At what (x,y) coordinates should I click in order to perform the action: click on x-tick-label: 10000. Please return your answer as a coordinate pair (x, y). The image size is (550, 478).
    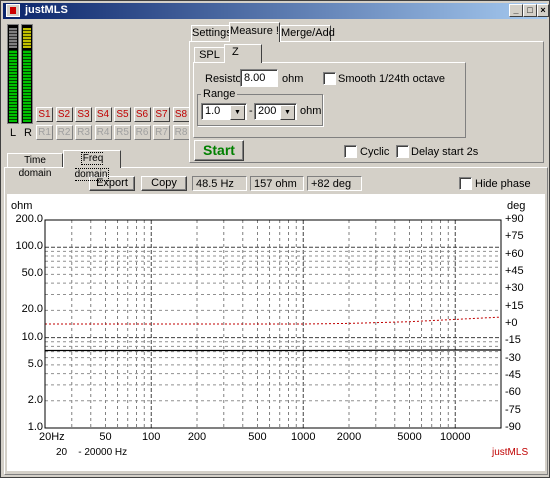
    Looking at the image, I should click on (455, 437).